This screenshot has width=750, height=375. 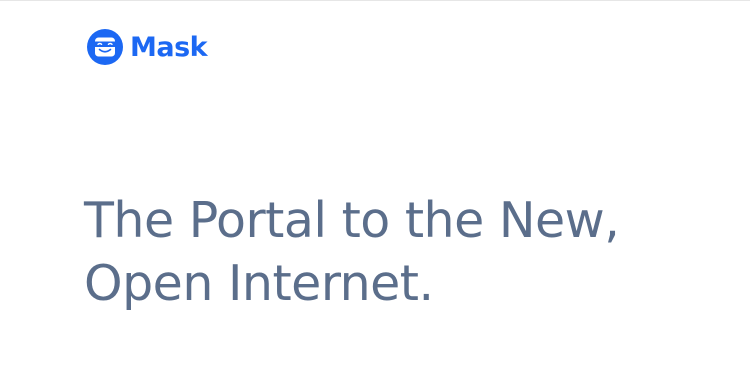 What do you see at coordinates (259, 283) in the screenshot?
I see `hero-headline-line2: Open Internet.` at bounding box center [259, 283].